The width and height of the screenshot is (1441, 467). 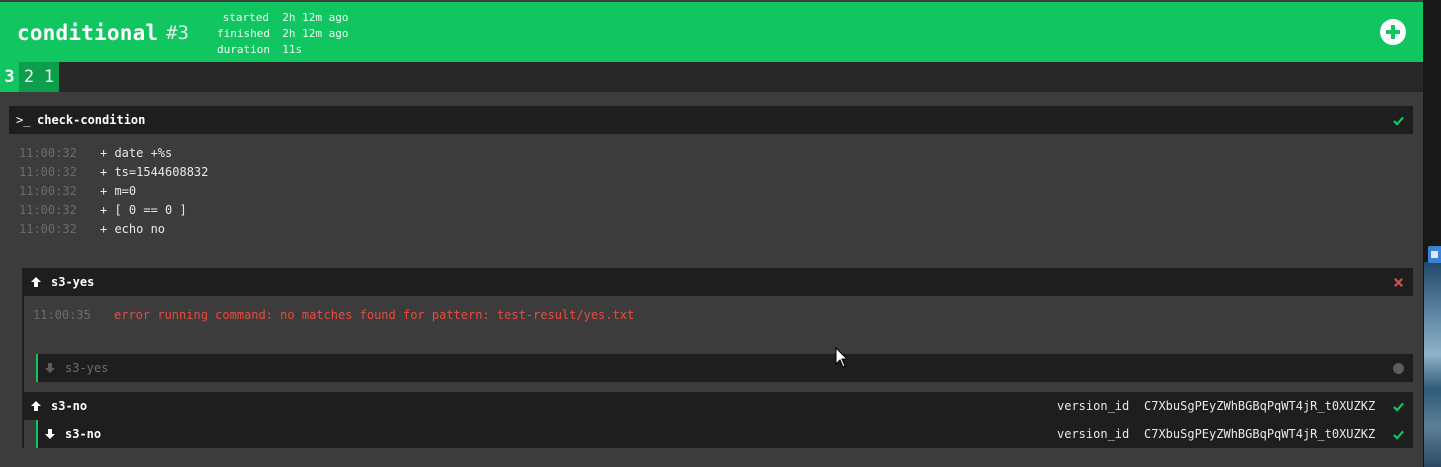 I want to click on started-value: 2h 12m ago, so click(x=315, y=17).